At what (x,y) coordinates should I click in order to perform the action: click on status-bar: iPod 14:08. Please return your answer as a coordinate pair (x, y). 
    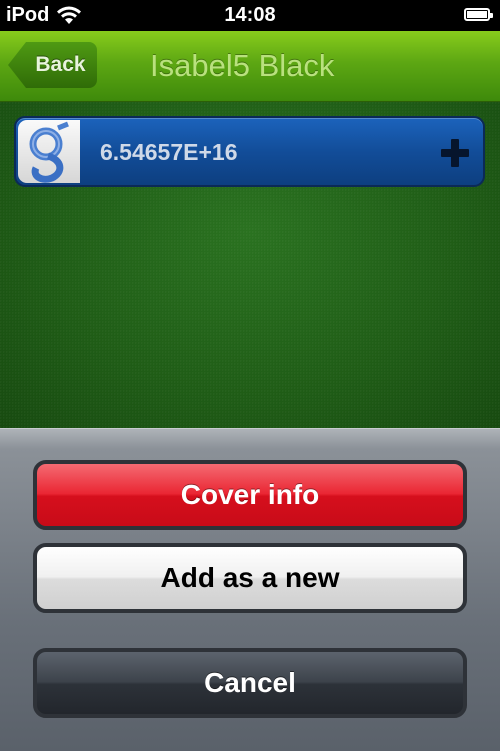
    Looking at the image, I should click on (250, 15).